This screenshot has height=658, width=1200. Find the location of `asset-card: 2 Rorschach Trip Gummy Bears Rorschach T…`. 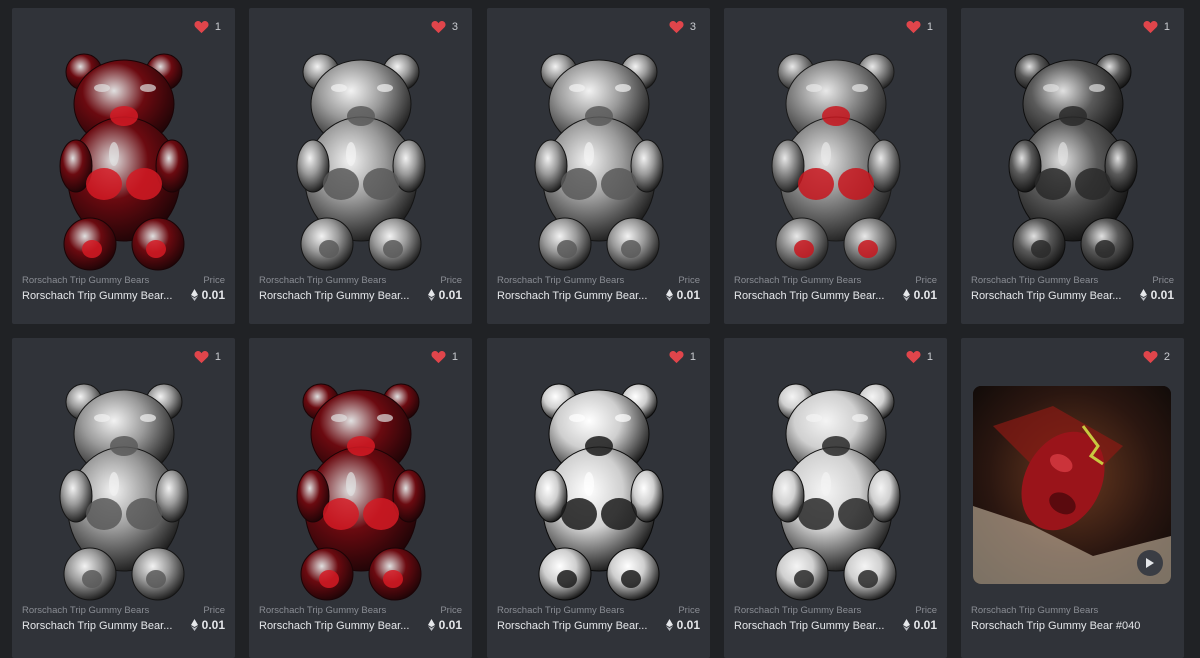

asset-card: 2 Rorschach Trip Gummy Bears Rorschach T… is located at coordinates (1072, 498).